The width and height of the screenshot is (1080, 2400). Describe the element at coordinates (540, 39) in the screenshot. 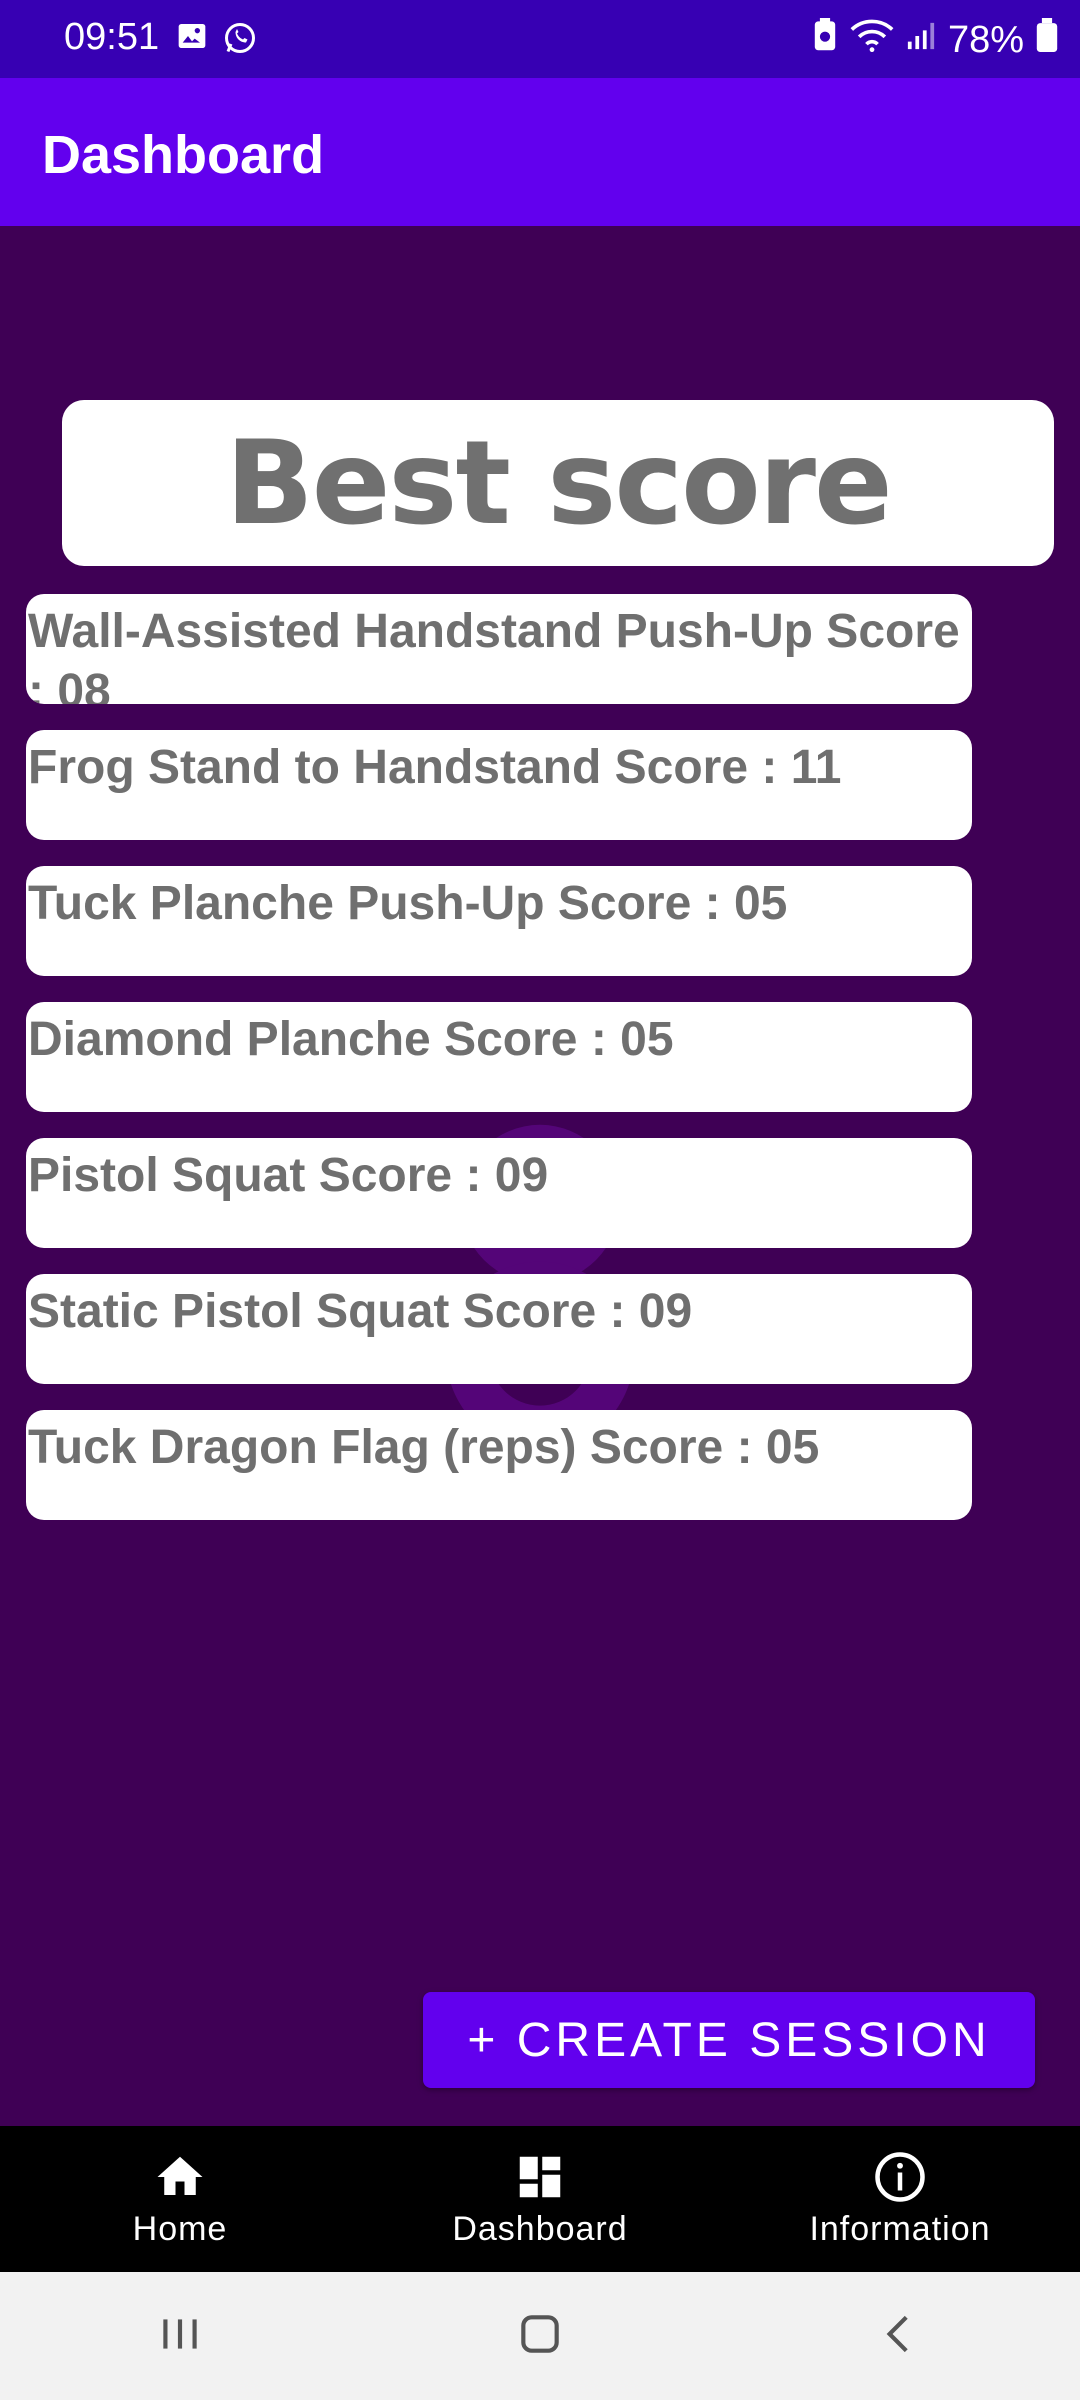

I see `status-bar: 09:51 78%` at that location.